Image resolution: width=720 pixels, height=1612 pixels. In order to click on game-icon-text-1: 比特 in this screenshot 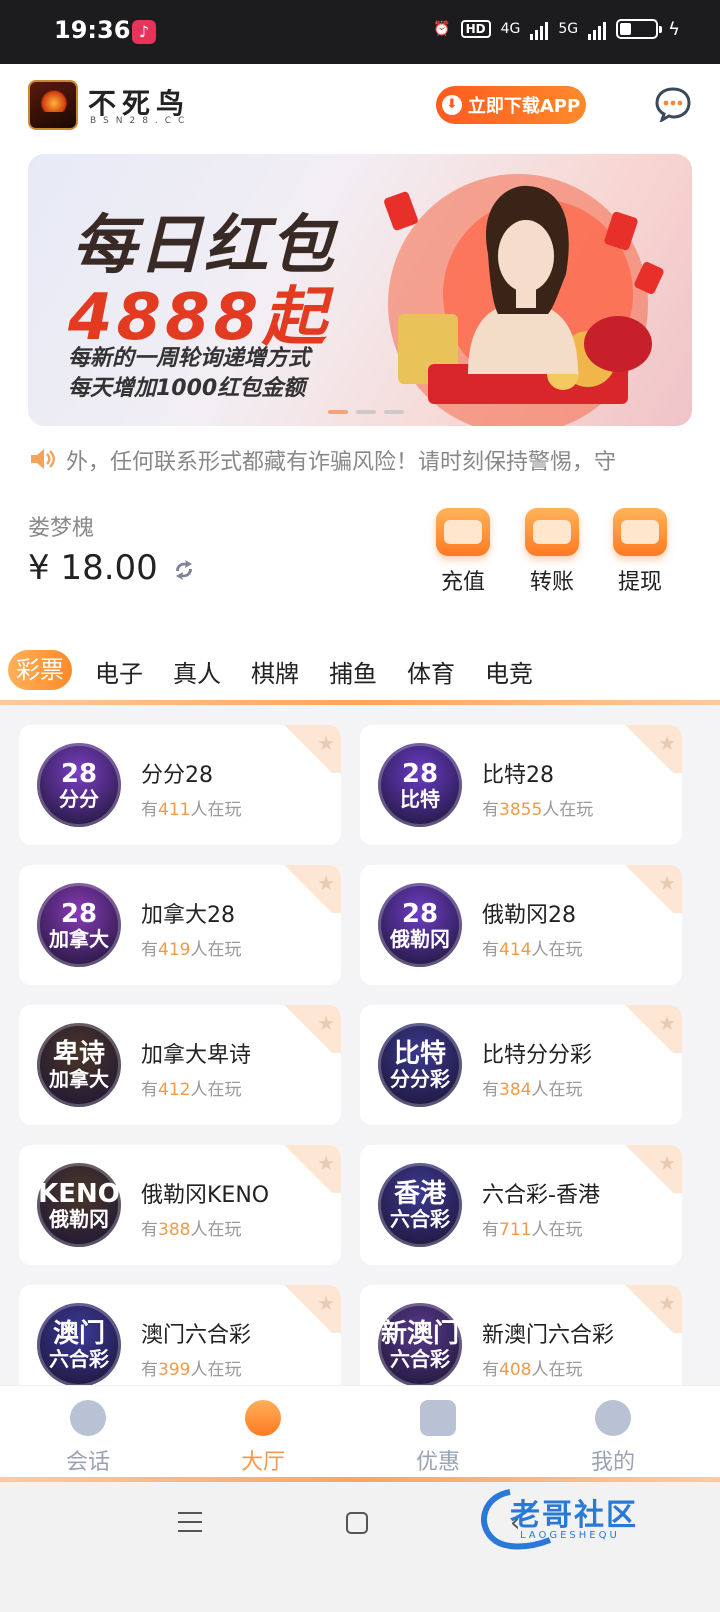, I will do `click(419, 1054)`.